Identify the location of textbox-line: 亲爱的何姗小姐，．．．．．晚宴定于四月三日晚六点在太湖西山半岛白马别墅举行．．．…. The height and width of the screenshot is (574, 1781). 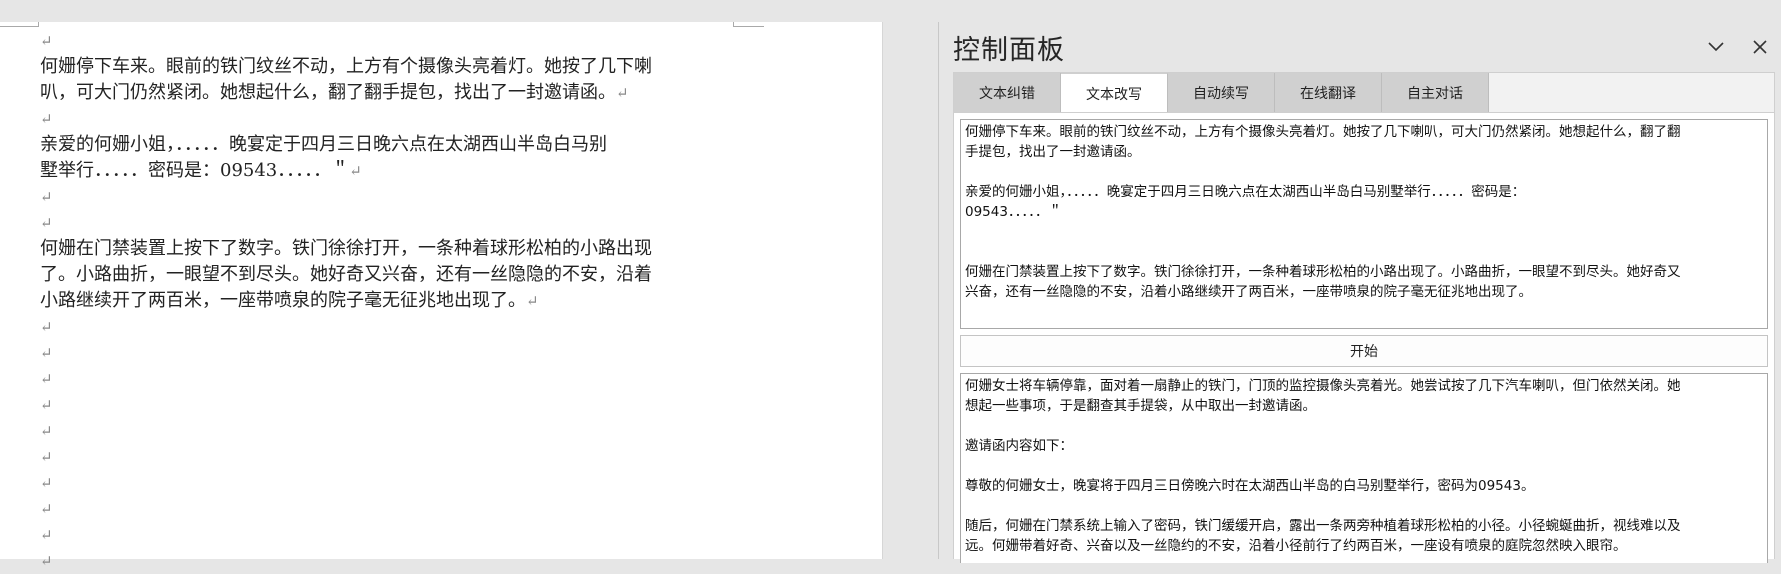
(1245, 192).